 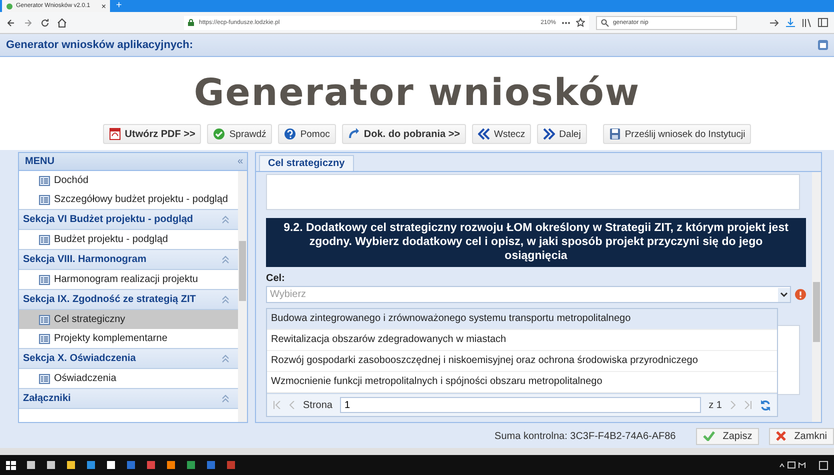 What do you see at coordinates (522, 340) in the screenshot?
I see `dropdown-option: Rewitalizacja obszarów zdegradowanych w miastach` at bounding box center [522, 340].